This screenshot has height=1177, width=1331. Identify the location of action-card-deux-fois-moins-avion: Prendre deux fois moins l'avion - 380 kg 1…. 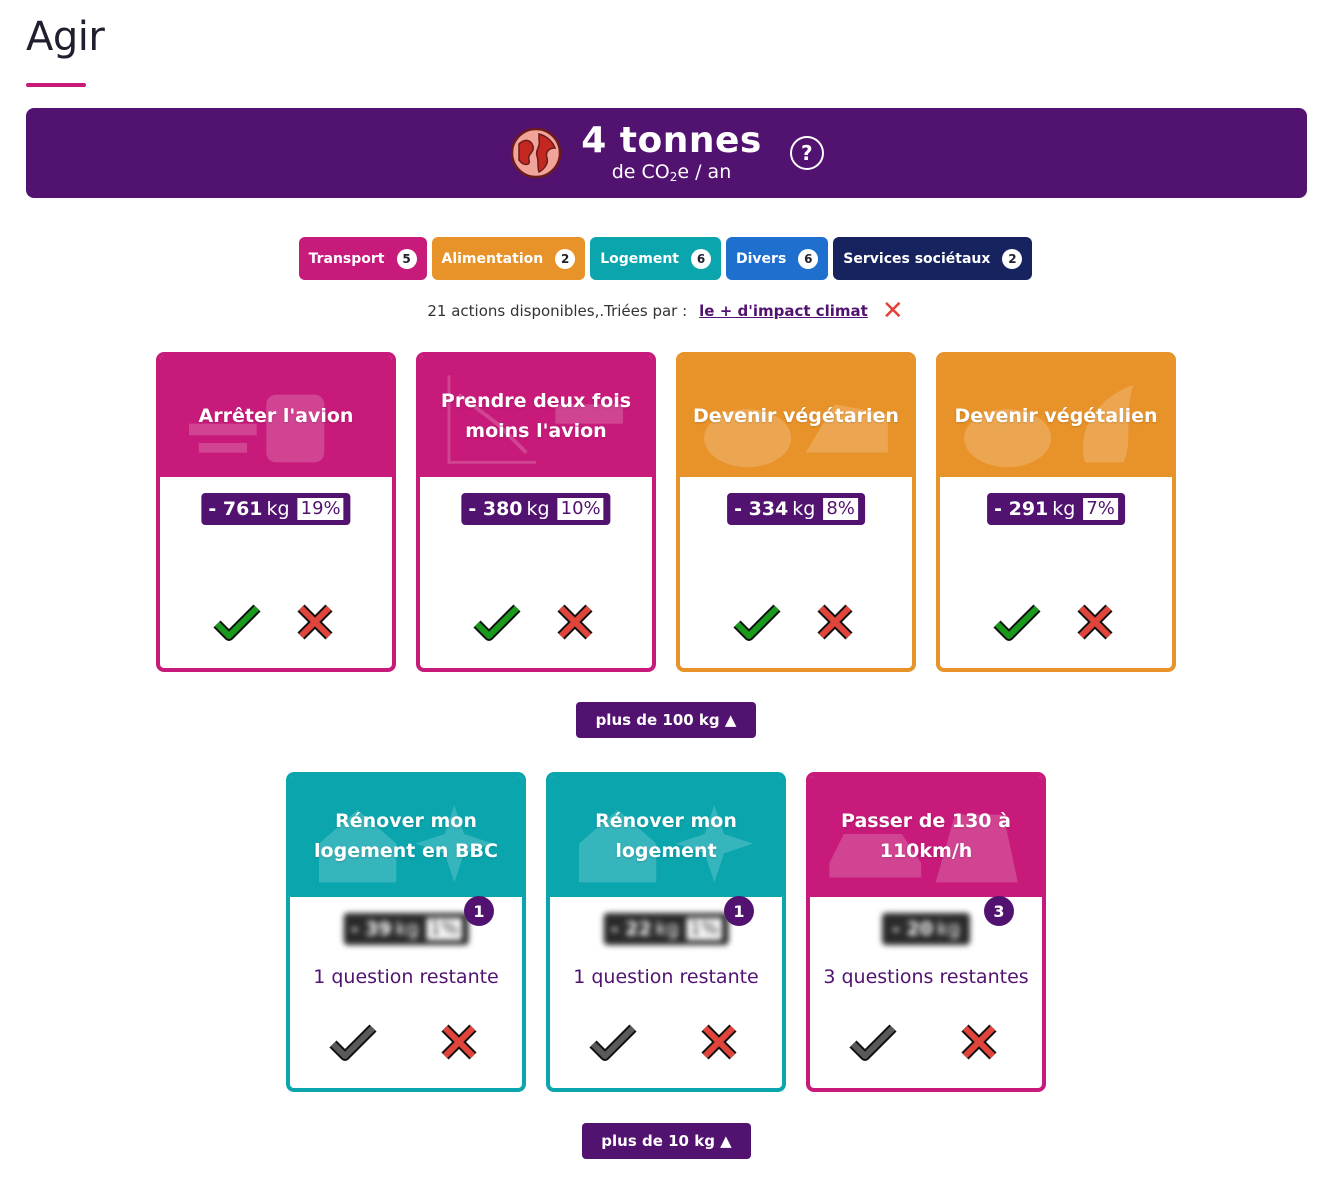
(536, 512).